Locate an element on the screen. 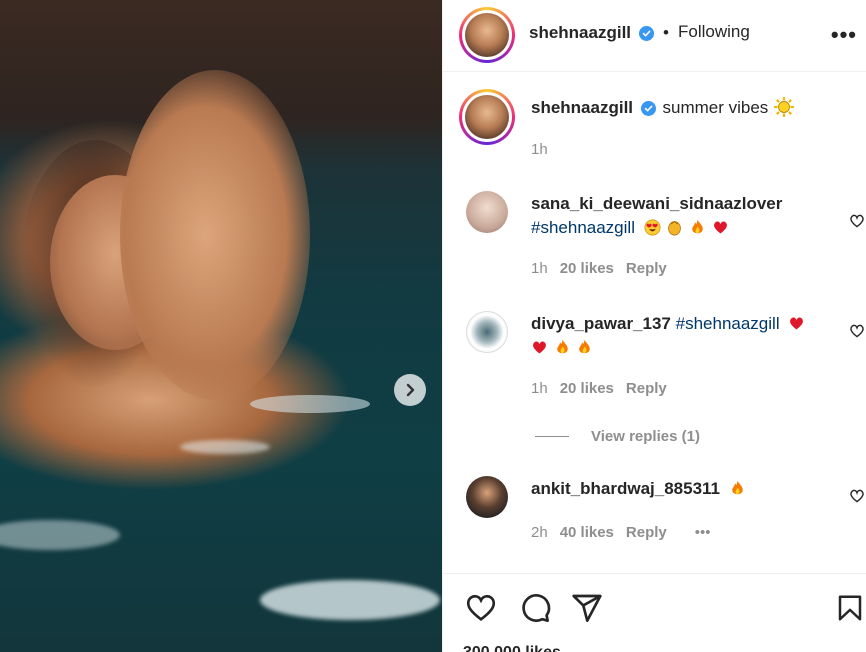 Image resolution: width=866 pixels, height=652 pixels. chevron-right-icon is located at coordinates (410, 390).